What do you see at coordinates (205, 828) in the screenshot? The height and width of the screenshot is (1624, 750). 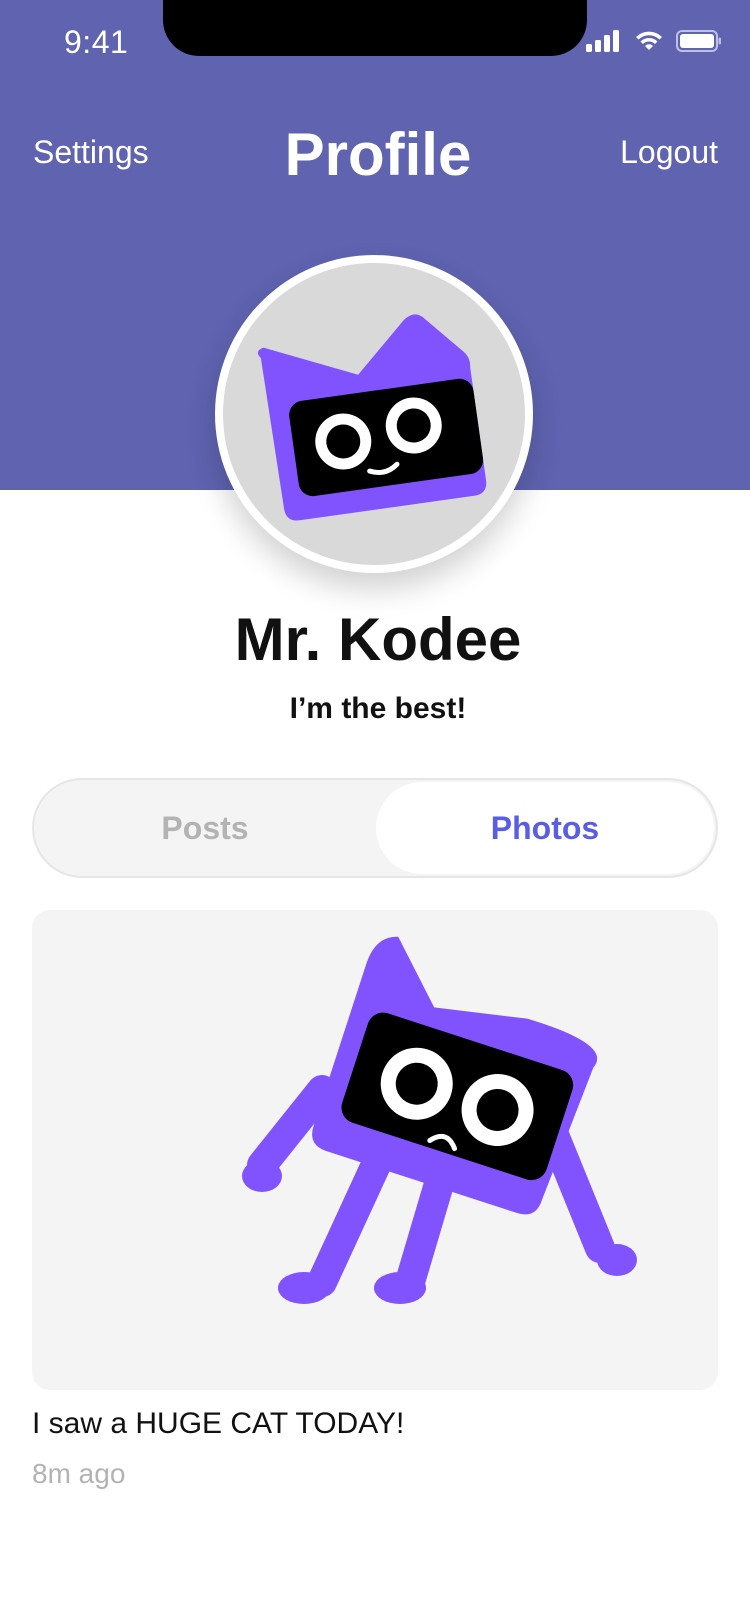 I see `tab-posts: Posts` at bounding box center [205, 828].